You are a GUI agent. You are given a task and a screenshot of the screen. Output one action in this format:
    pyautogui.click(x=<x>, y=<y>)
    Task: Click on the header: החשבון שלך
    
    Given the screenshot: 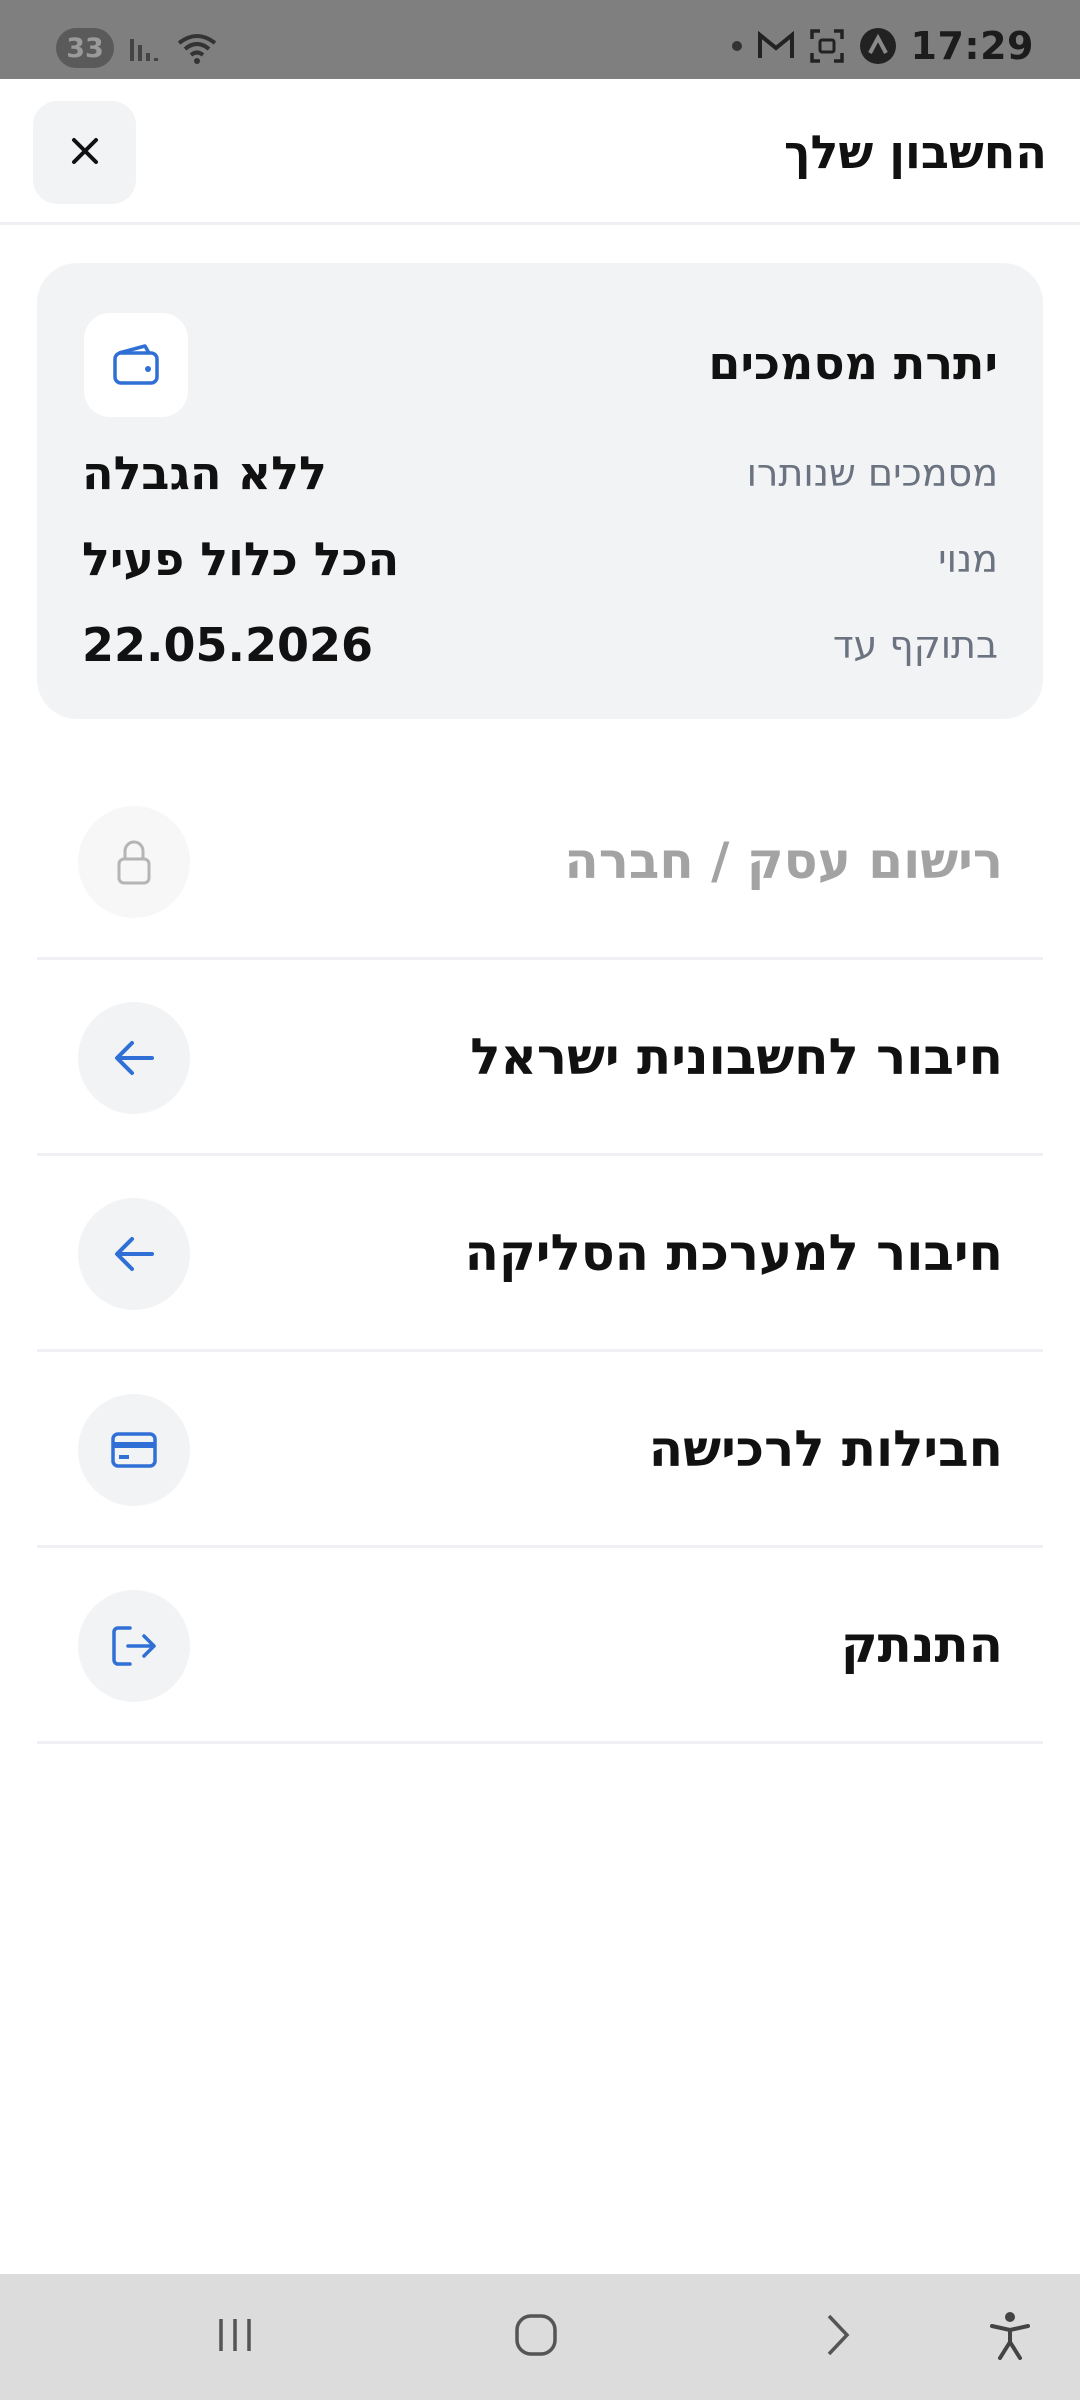 What is the action you would take?
    pyautogui.click(x=540, y=152)
    